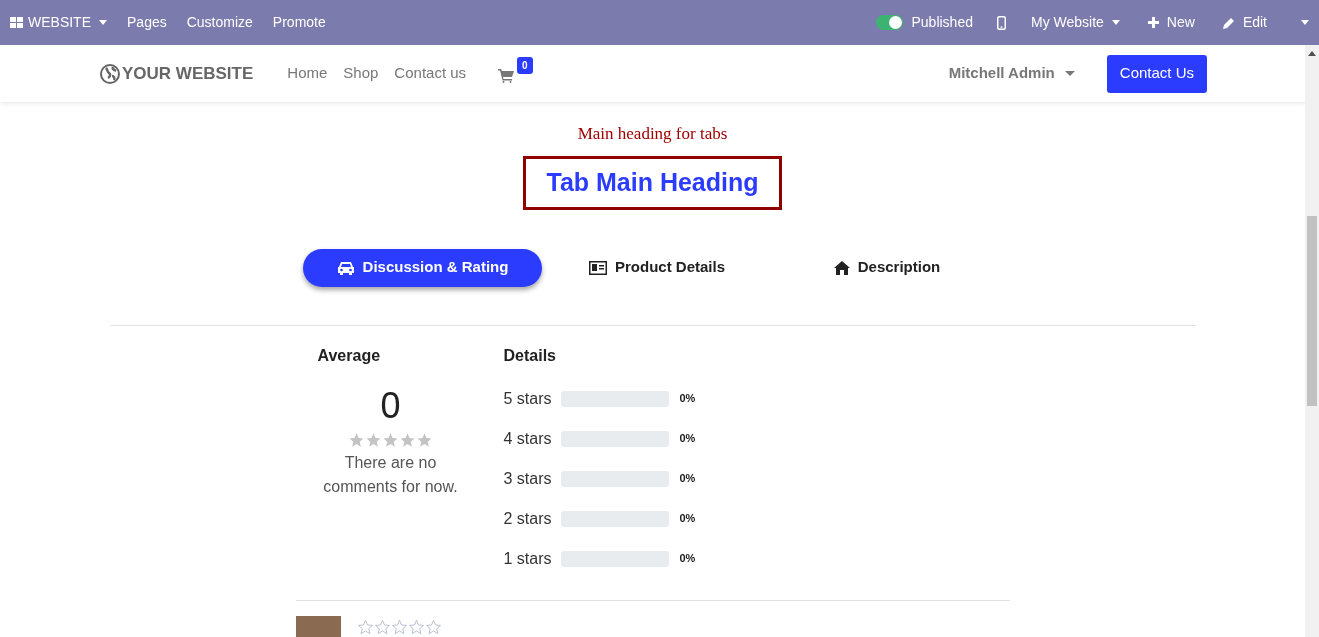 The width and height of the screenshot is (1319, 637). I want to click on admin-menu-item: Pages, so click(147, 22).